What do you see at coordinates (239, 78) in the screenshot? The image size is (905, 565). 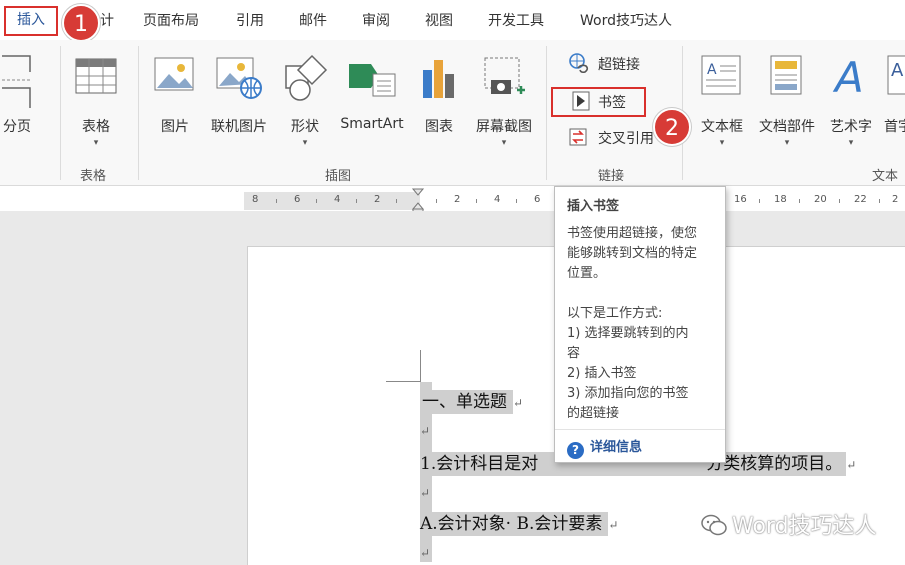 I see `online-picture-icon` at bounding box center [239, 78].